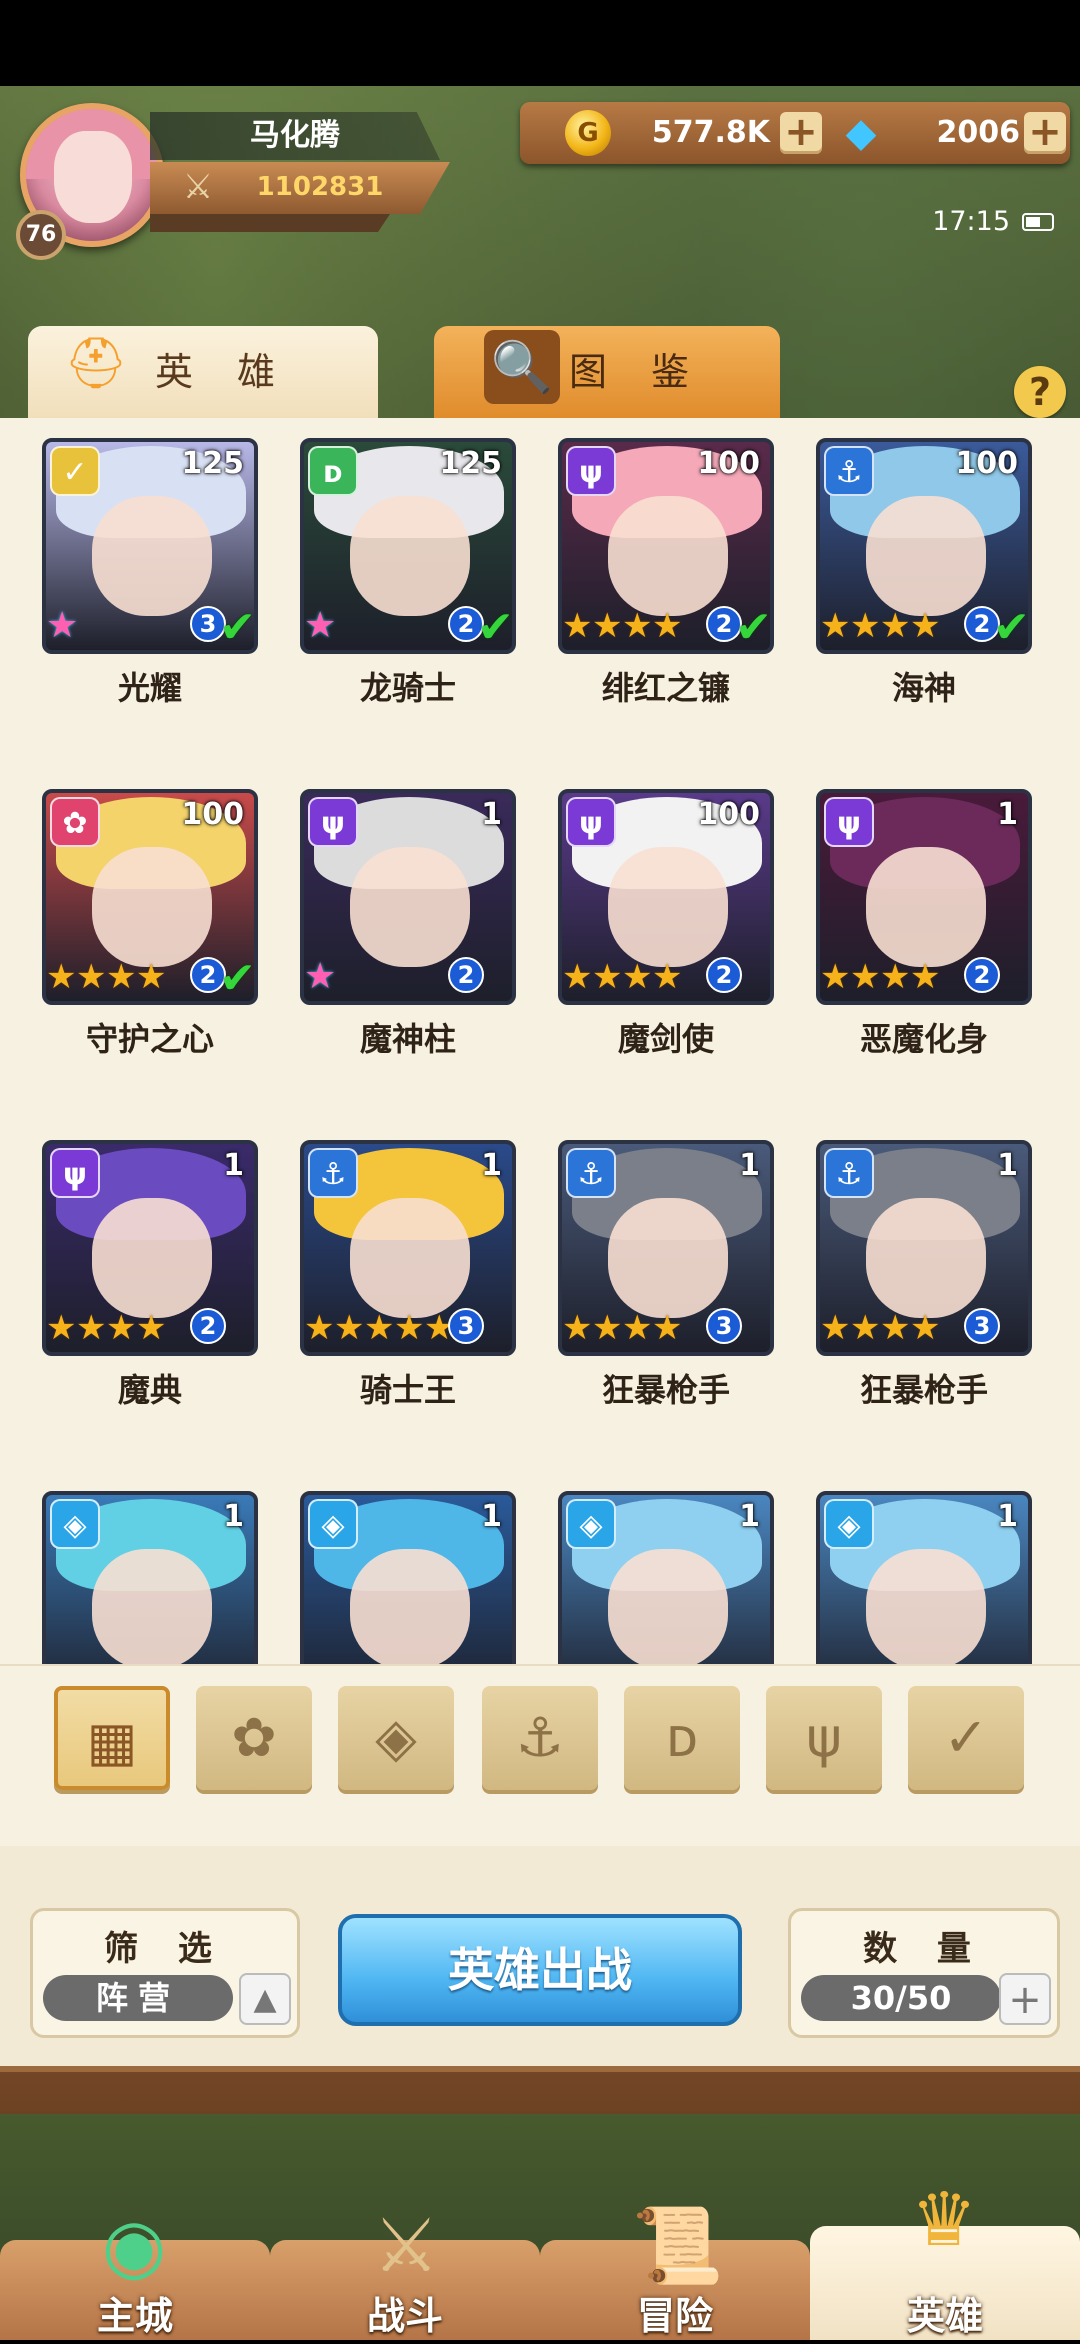 The height and width of the screenshot is (2344, 1080). I want to click on crossed-swords-icon: ⚔, so click(198, 187).